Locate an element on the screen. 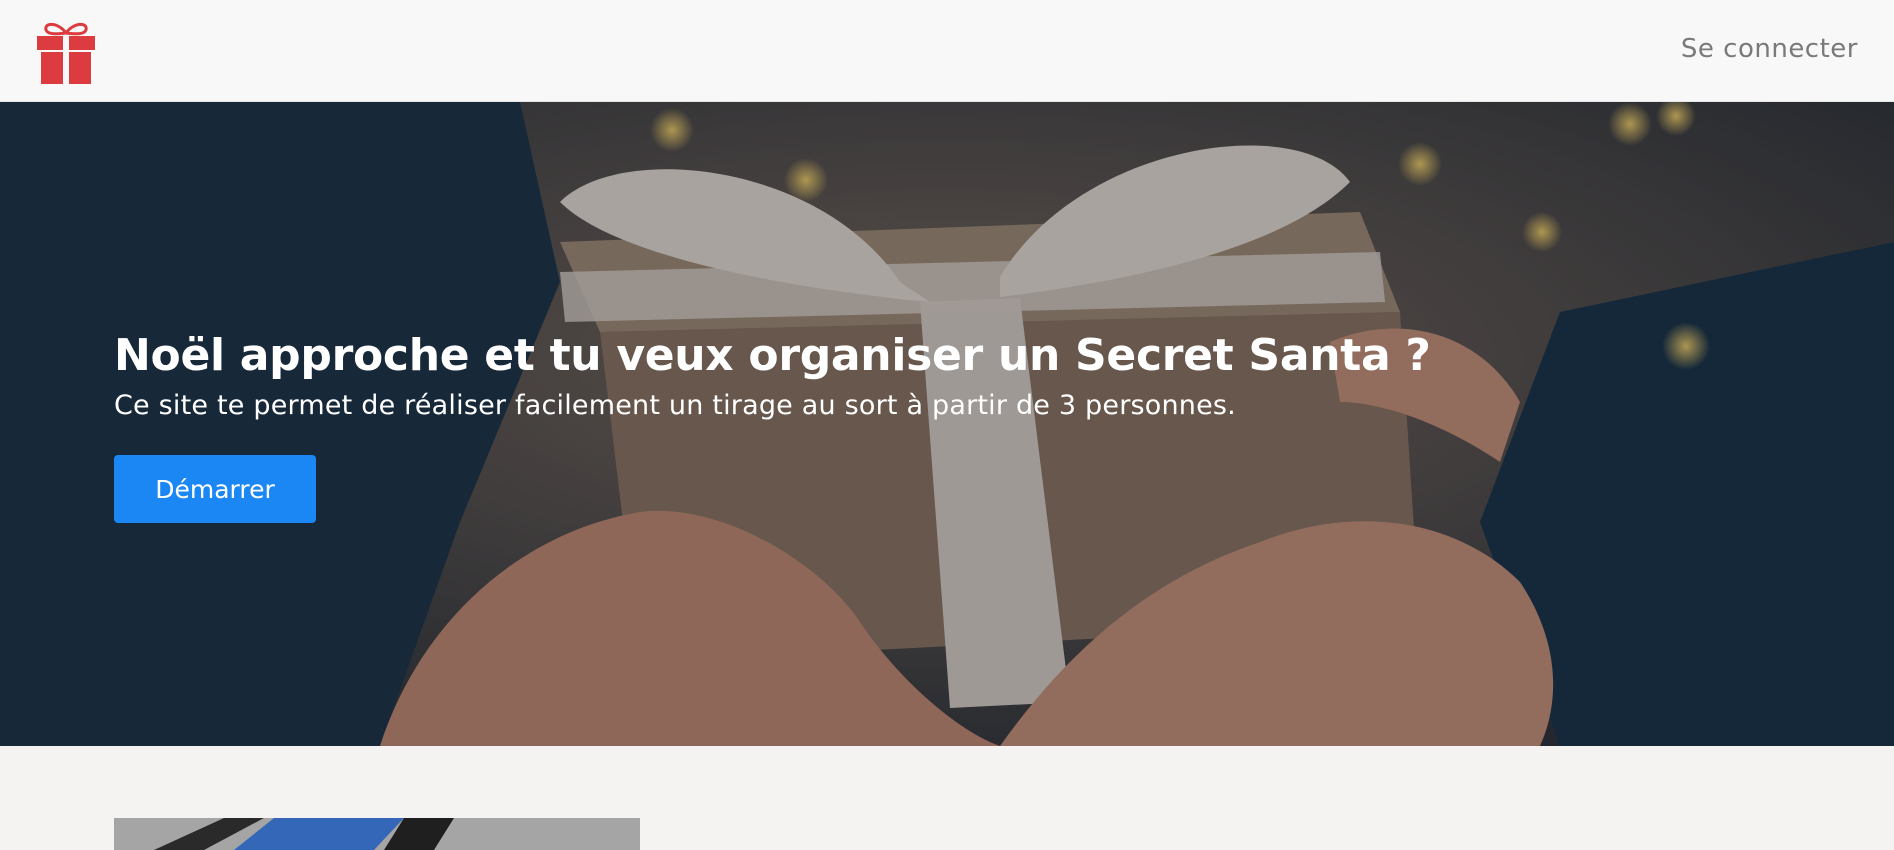 This screenshot has width=1894, height=850. start-button: Démarrer is located at coordinates (215, 489).